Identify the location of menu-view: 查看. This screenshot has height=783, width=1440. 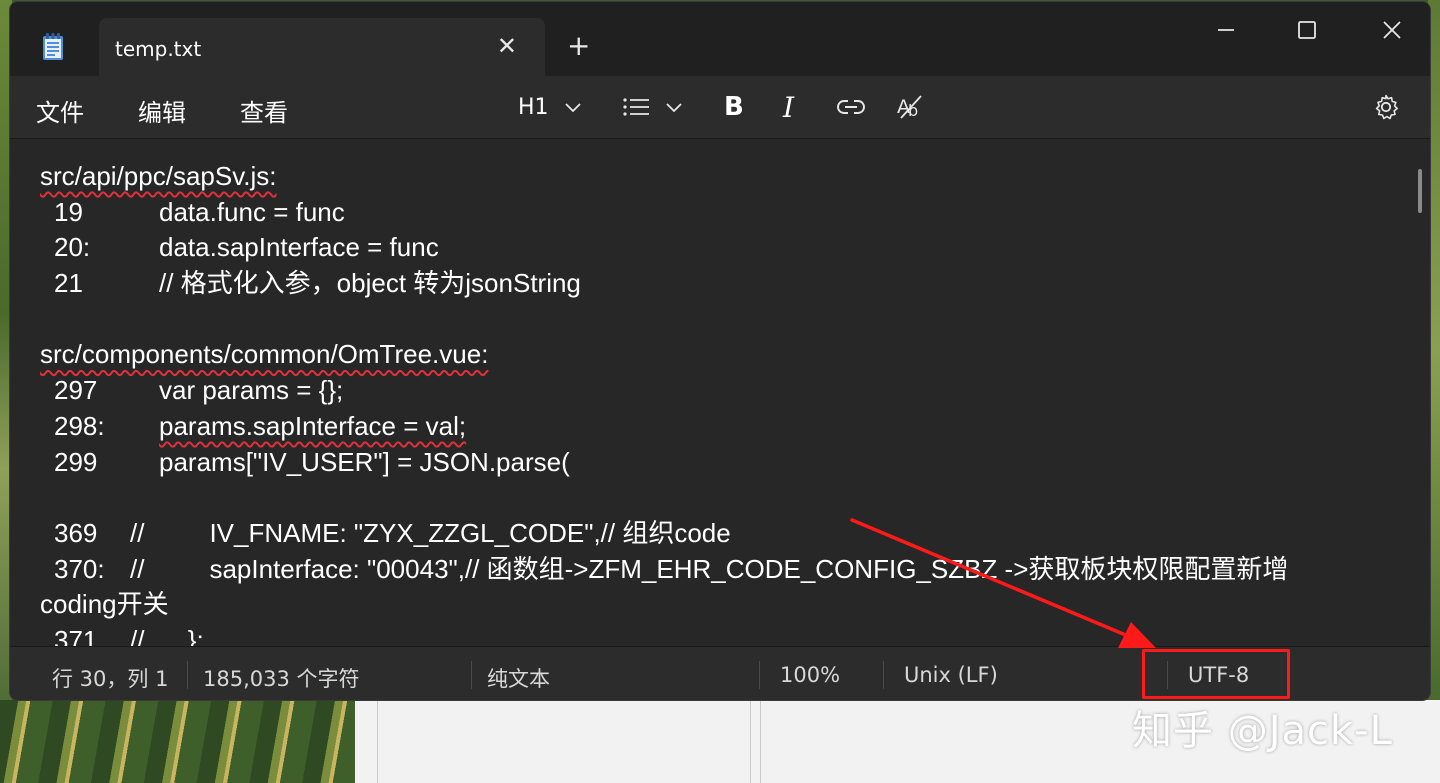
(264, 110).